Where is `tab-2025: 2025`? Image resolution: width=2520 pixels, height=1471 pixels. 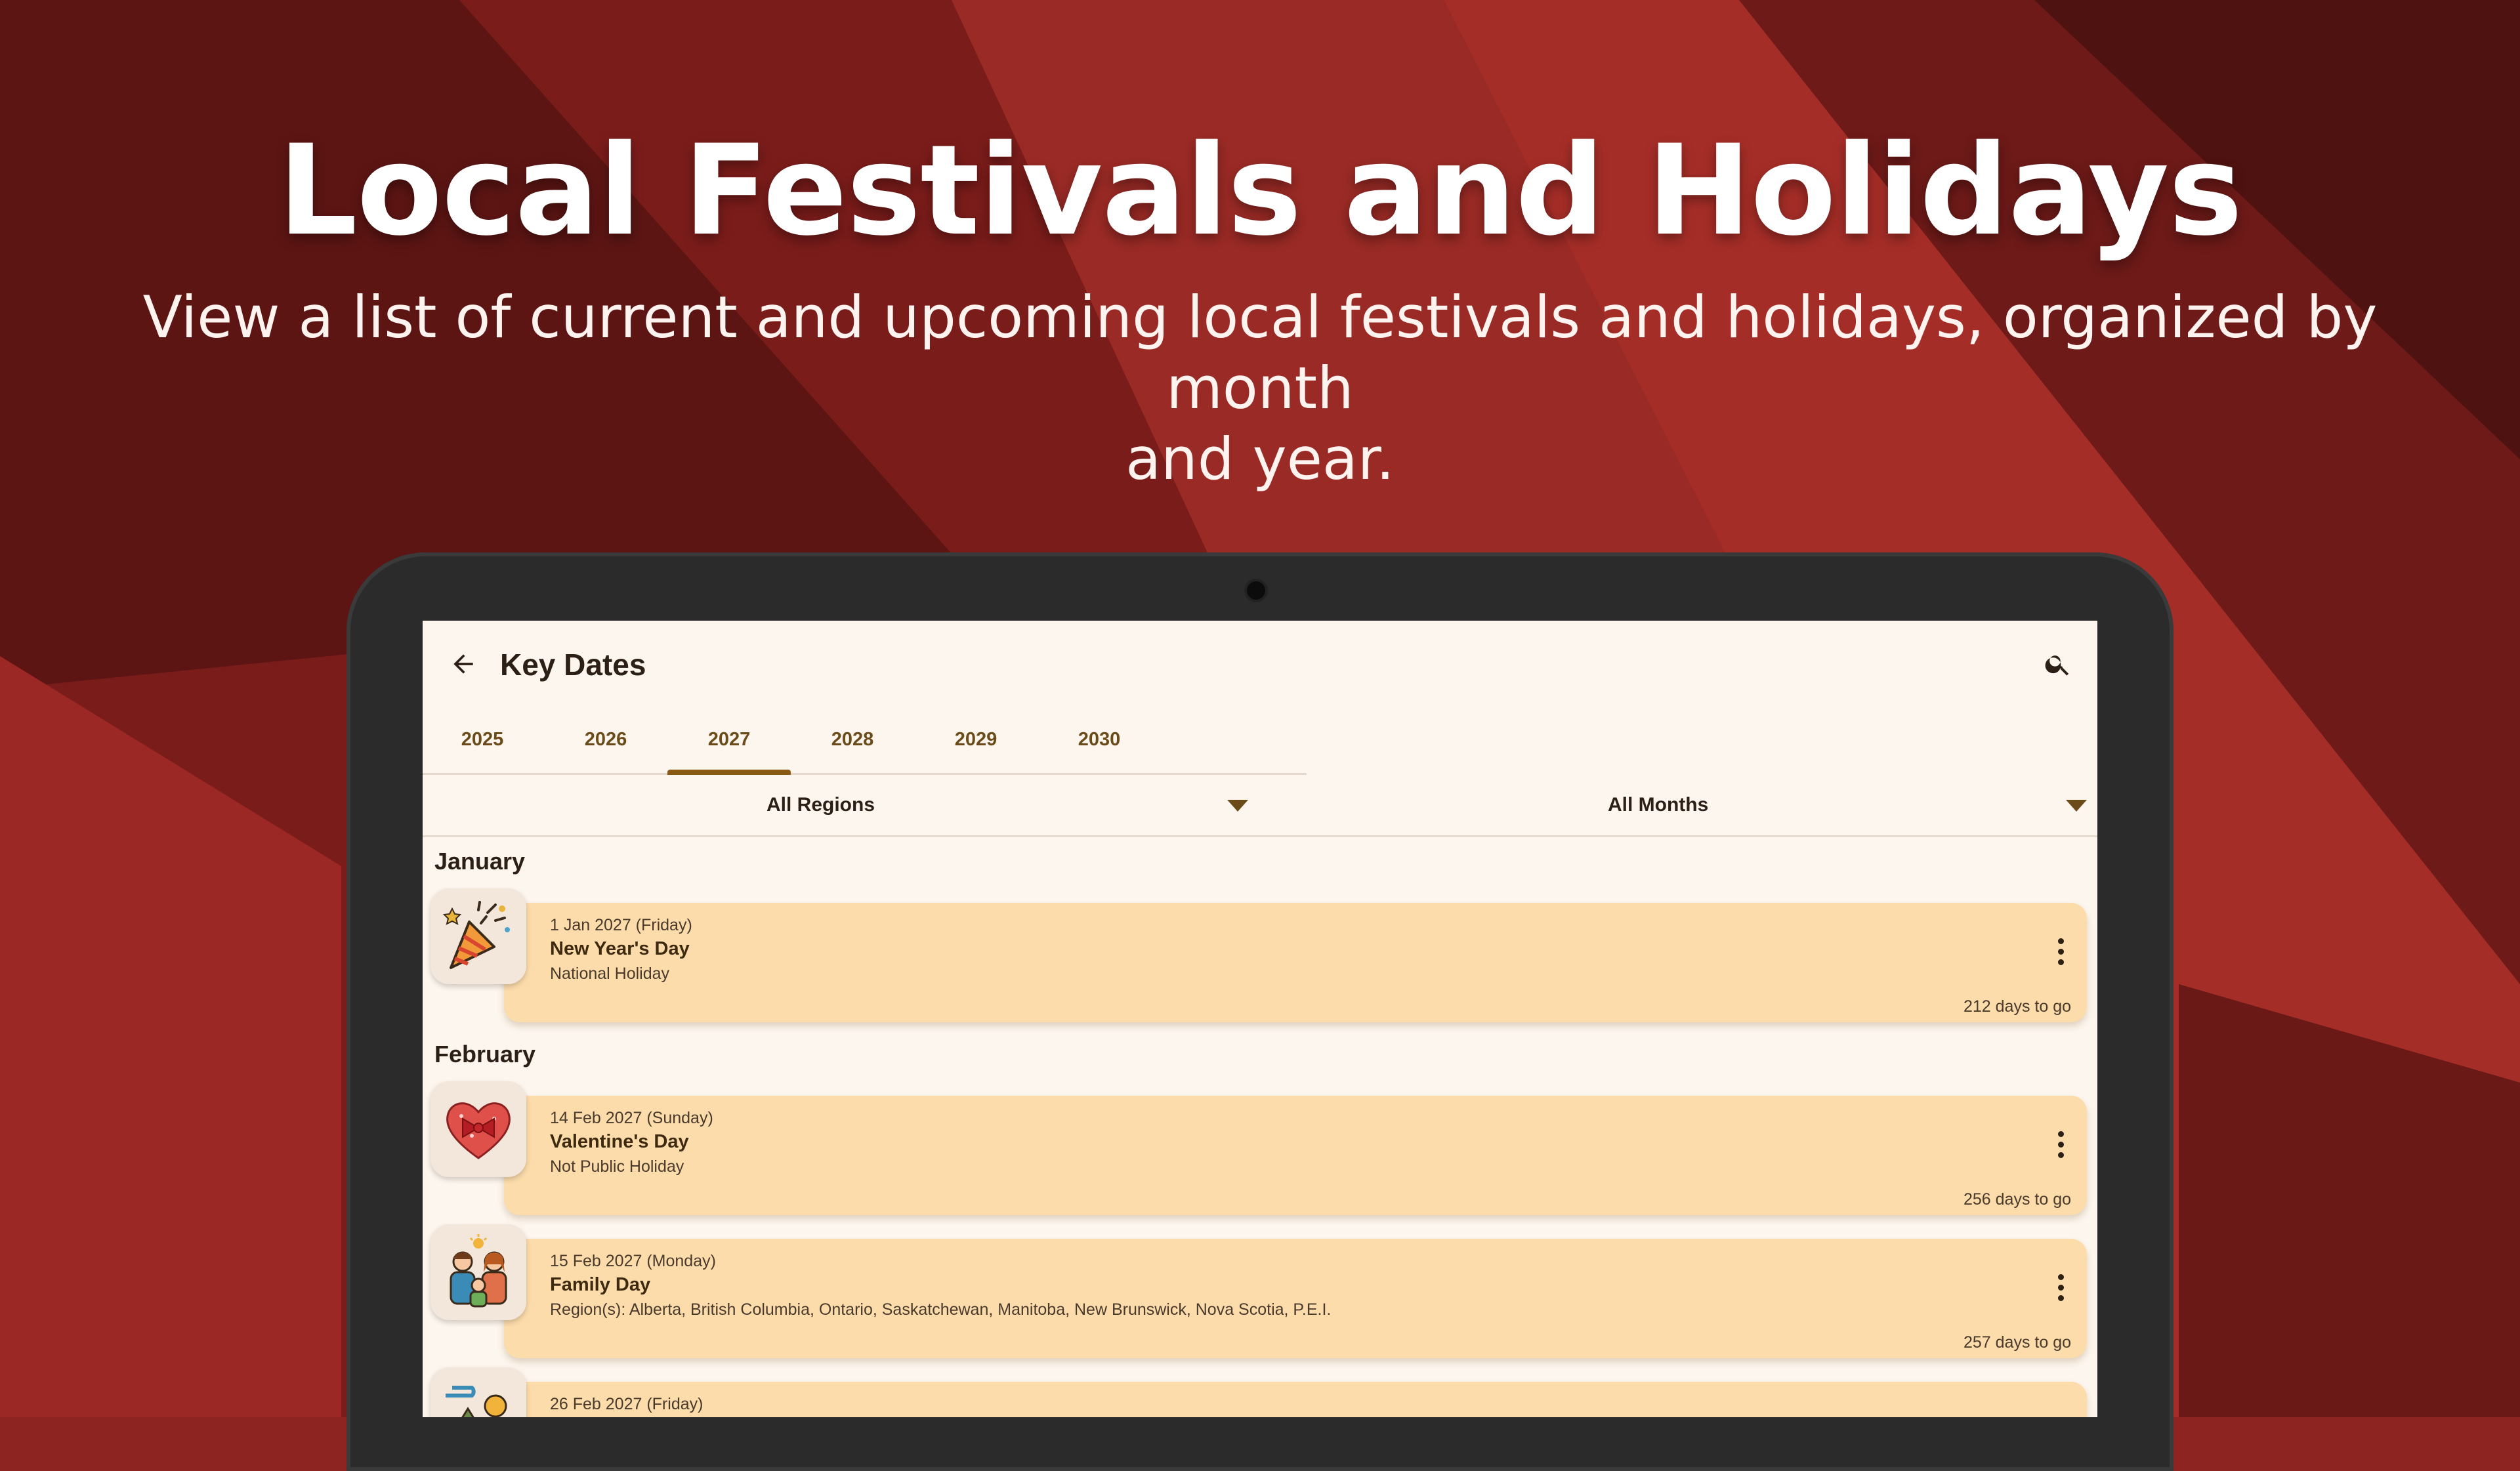
tab-2025: 2025 is located at coordinates (483, 743).